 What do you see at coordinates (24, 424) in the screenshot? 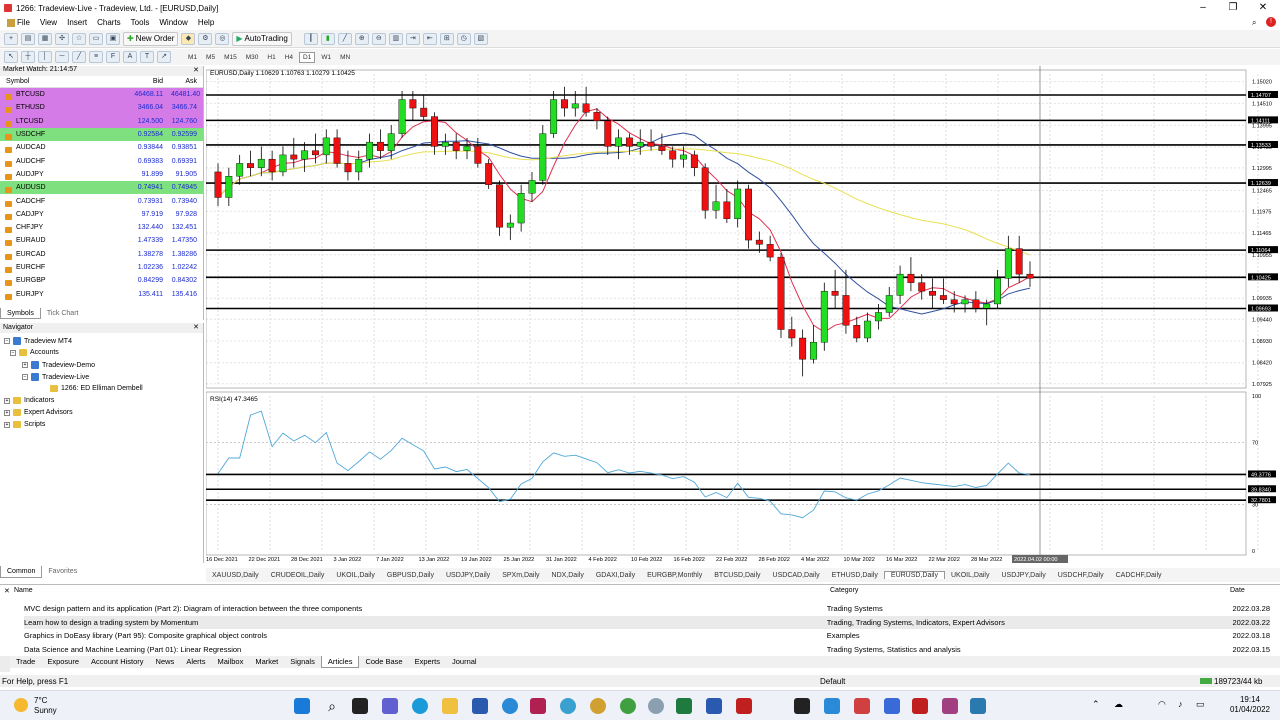
I see `nav-scripts: + Scripts` at bounding box center [24, 424].